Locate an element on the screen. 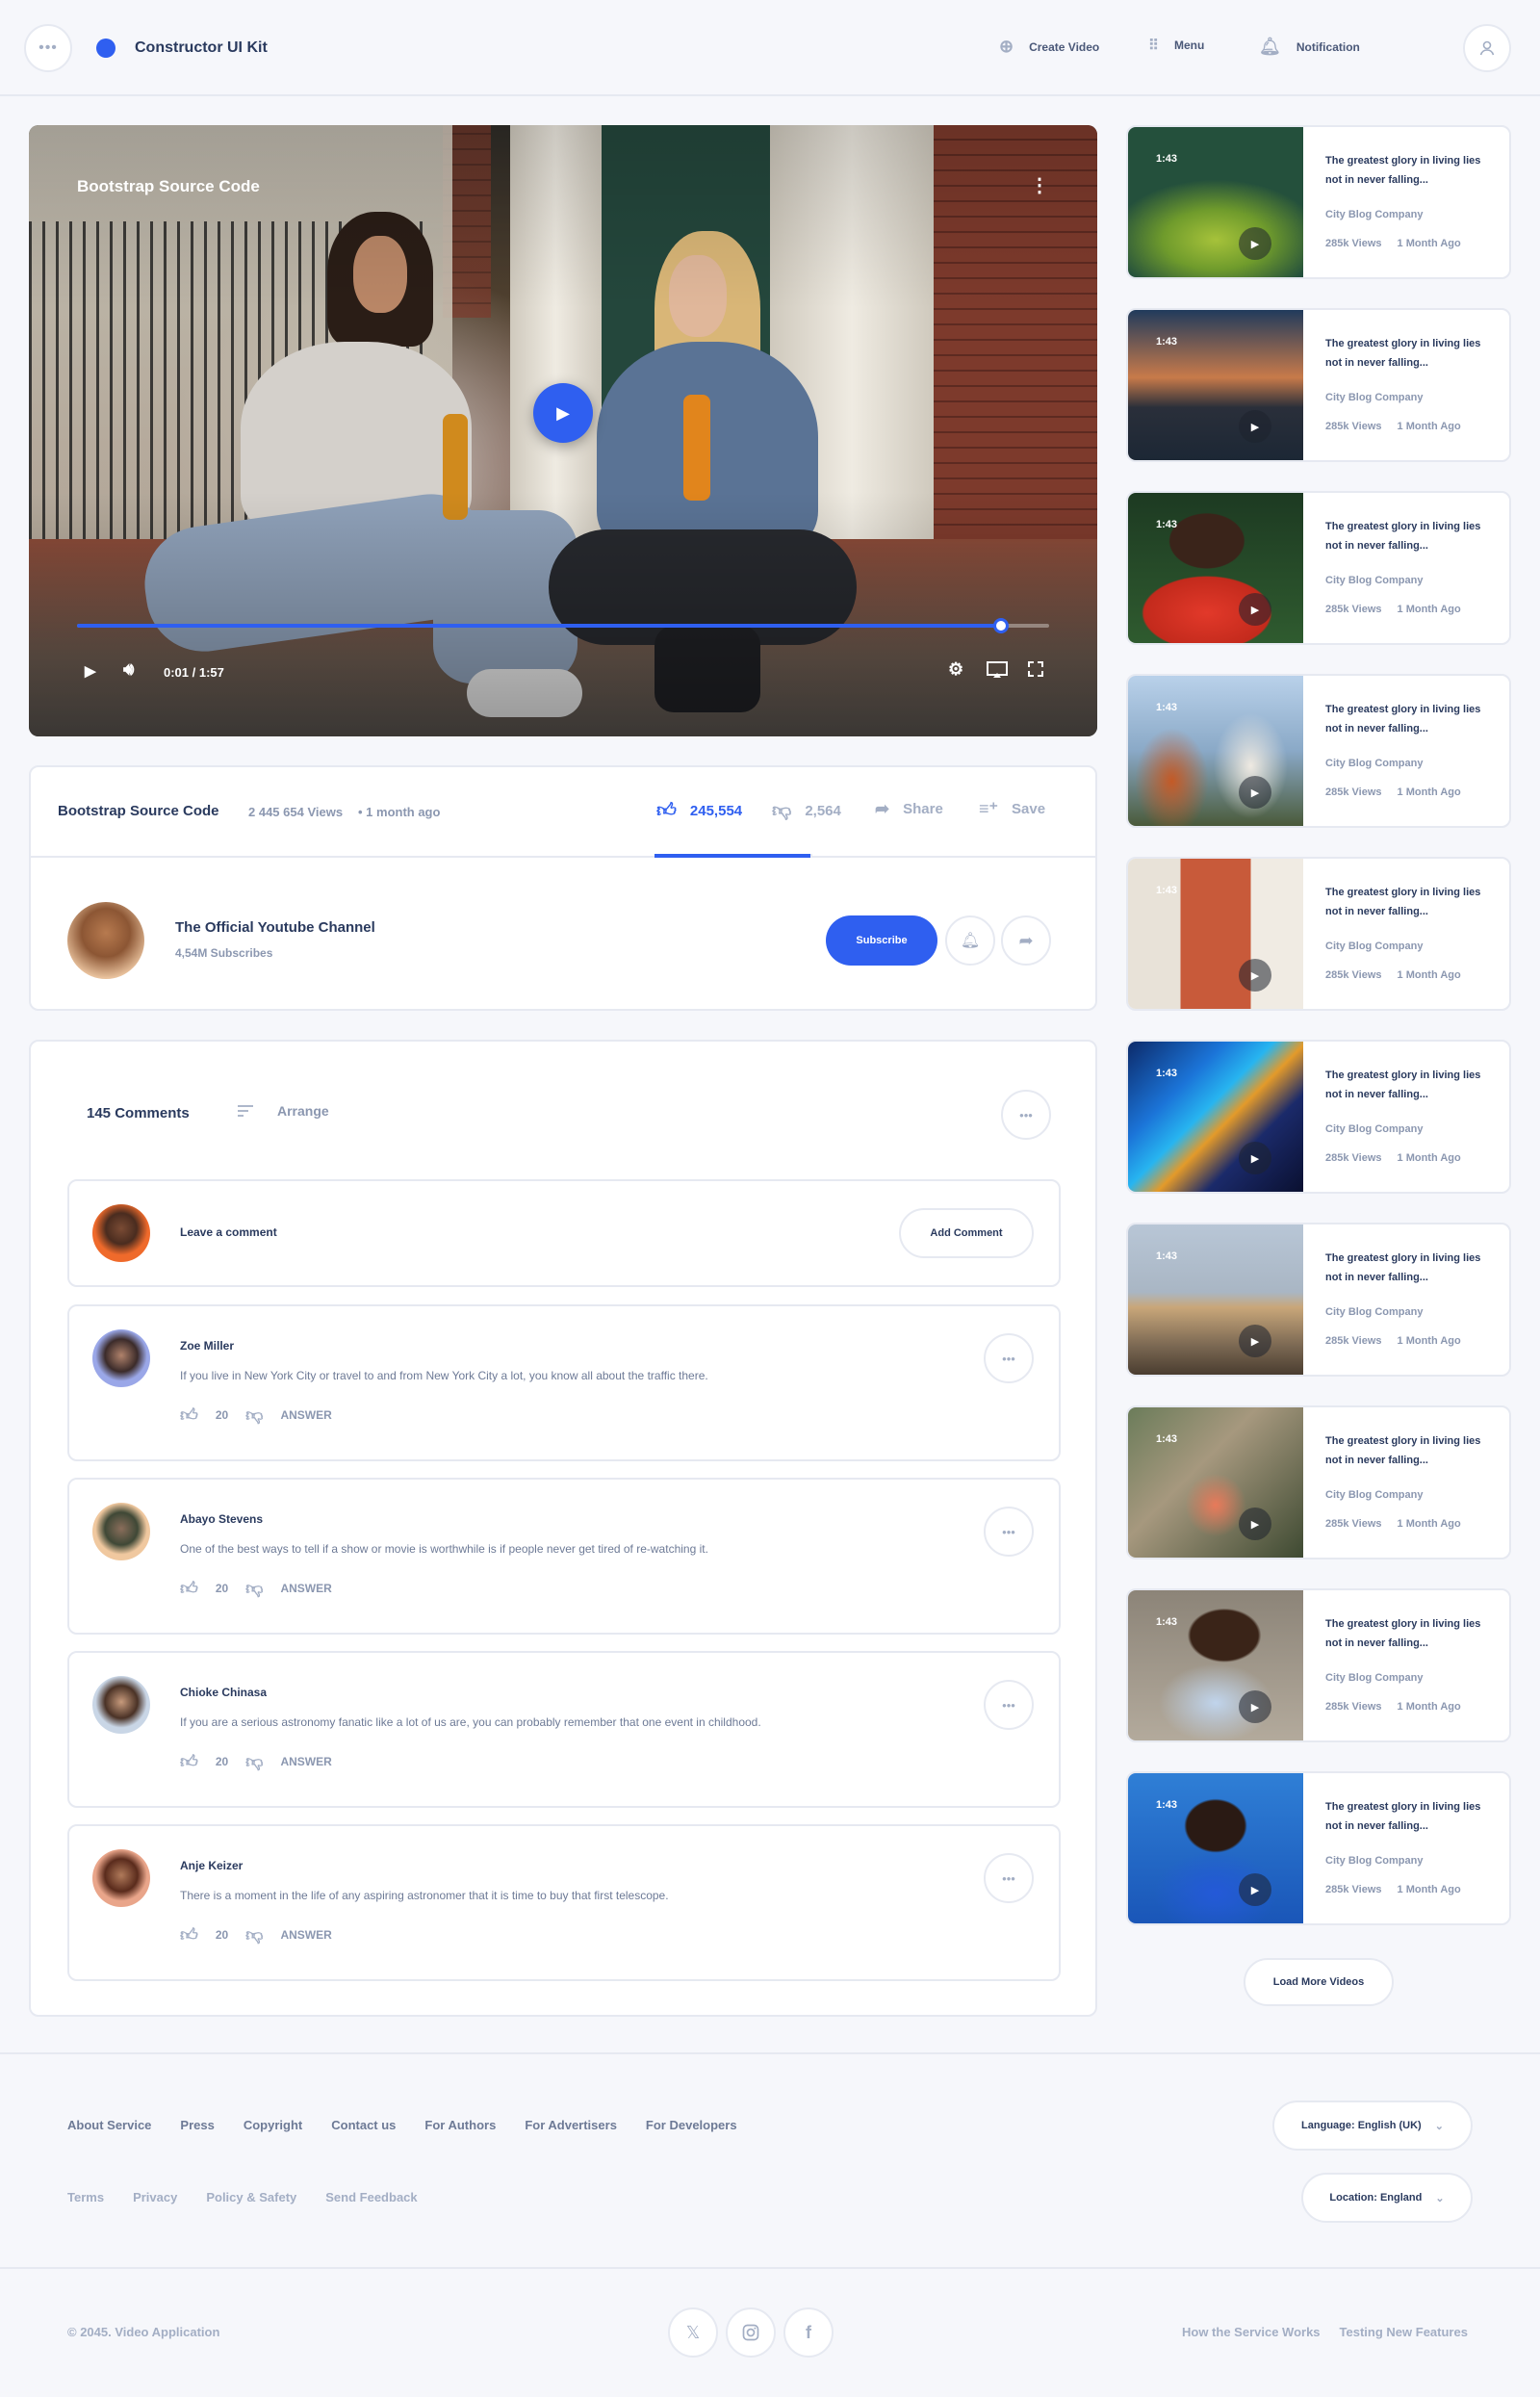 Image resolution: width=1540 pixels, height=2397 pixels. facebook-link: f is located at coordinates (808, 2332).